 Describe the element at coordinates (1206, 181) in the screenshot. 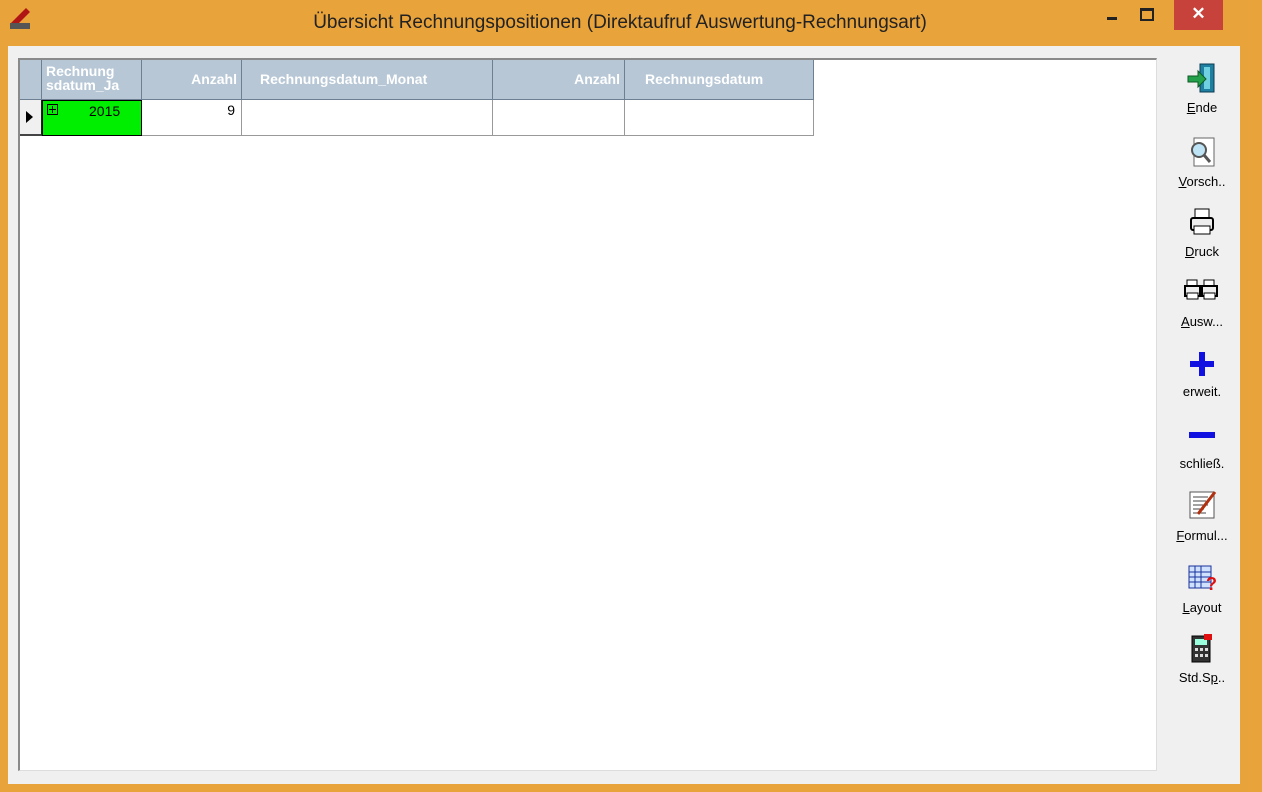

I see `preview-label: orsch..` at that location.